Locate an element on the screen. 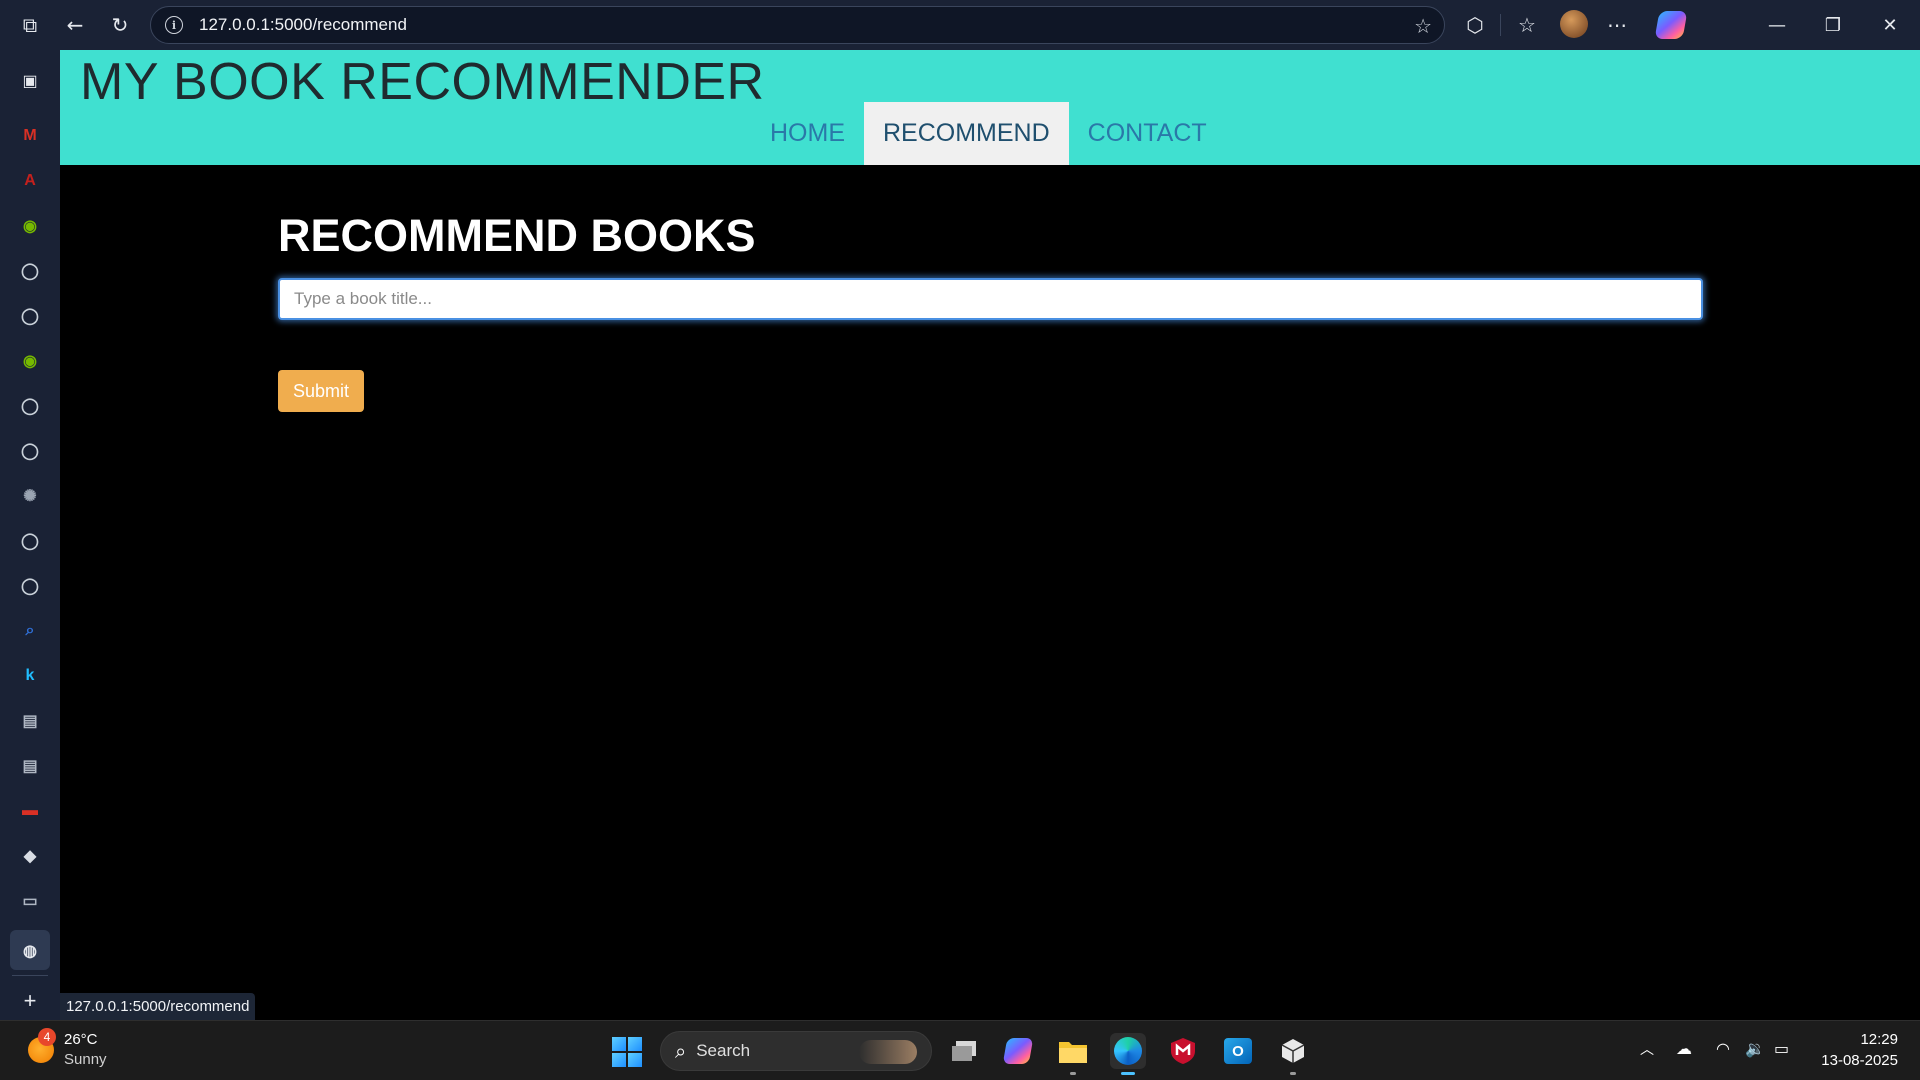 This screenshot has height=1080, width=1920. recommend-form: RECOMMEND BOOKS Submit is located at coordinates (990, 311).